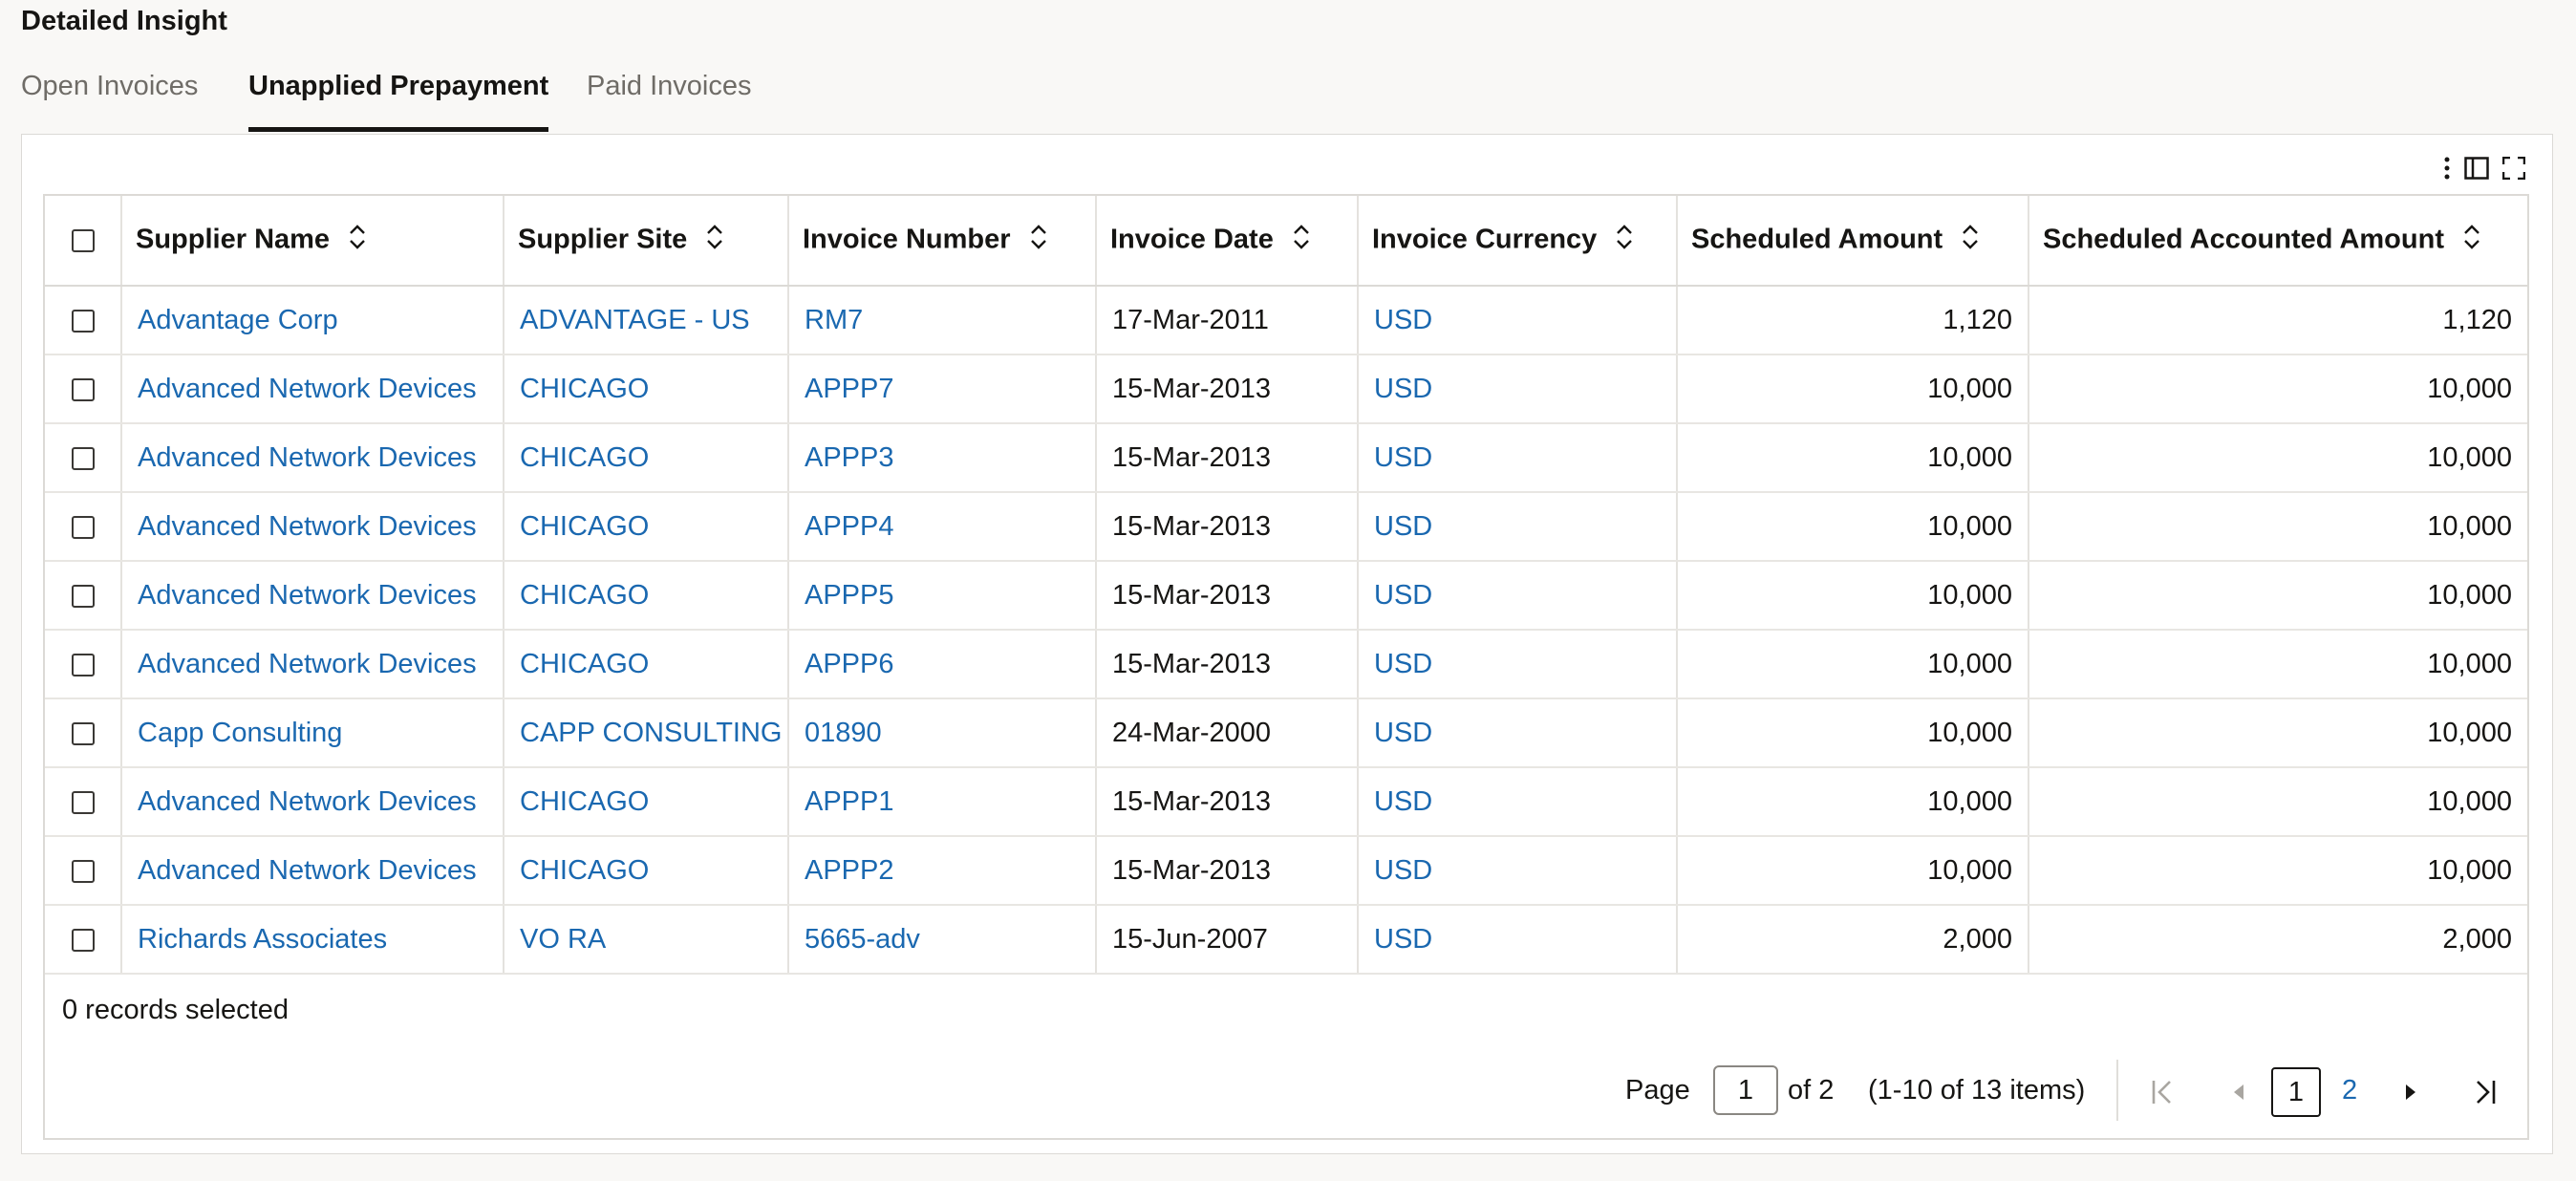  What do you see at coordinates (1192, 870) in the screenshot?
I see `invoice-date-text: 15-Mar-2013` at bounding box center [1192, 870].